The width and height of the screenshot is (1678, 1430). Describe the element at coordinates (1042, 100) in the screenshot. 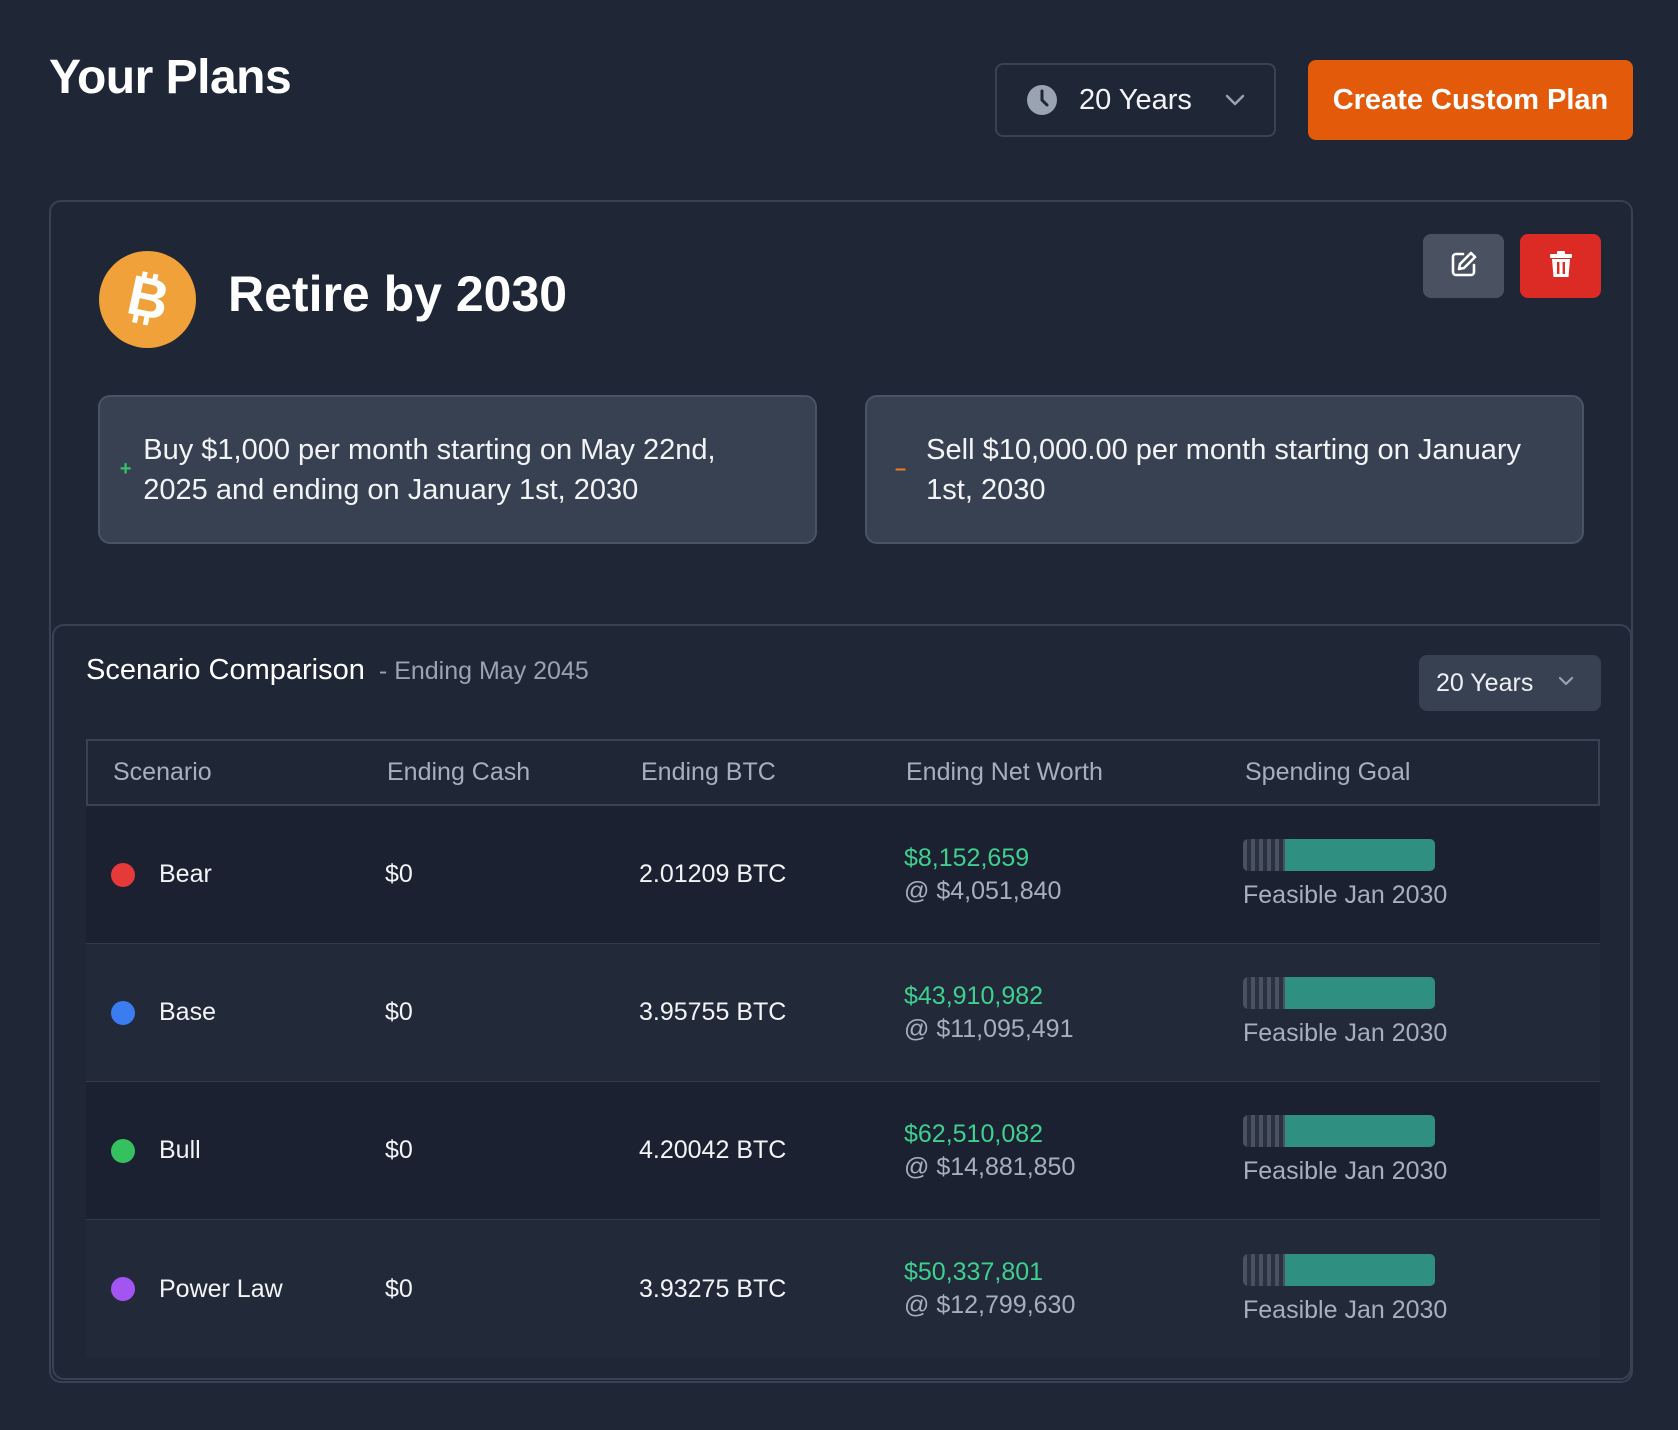

I see `clock-icon` at that location.